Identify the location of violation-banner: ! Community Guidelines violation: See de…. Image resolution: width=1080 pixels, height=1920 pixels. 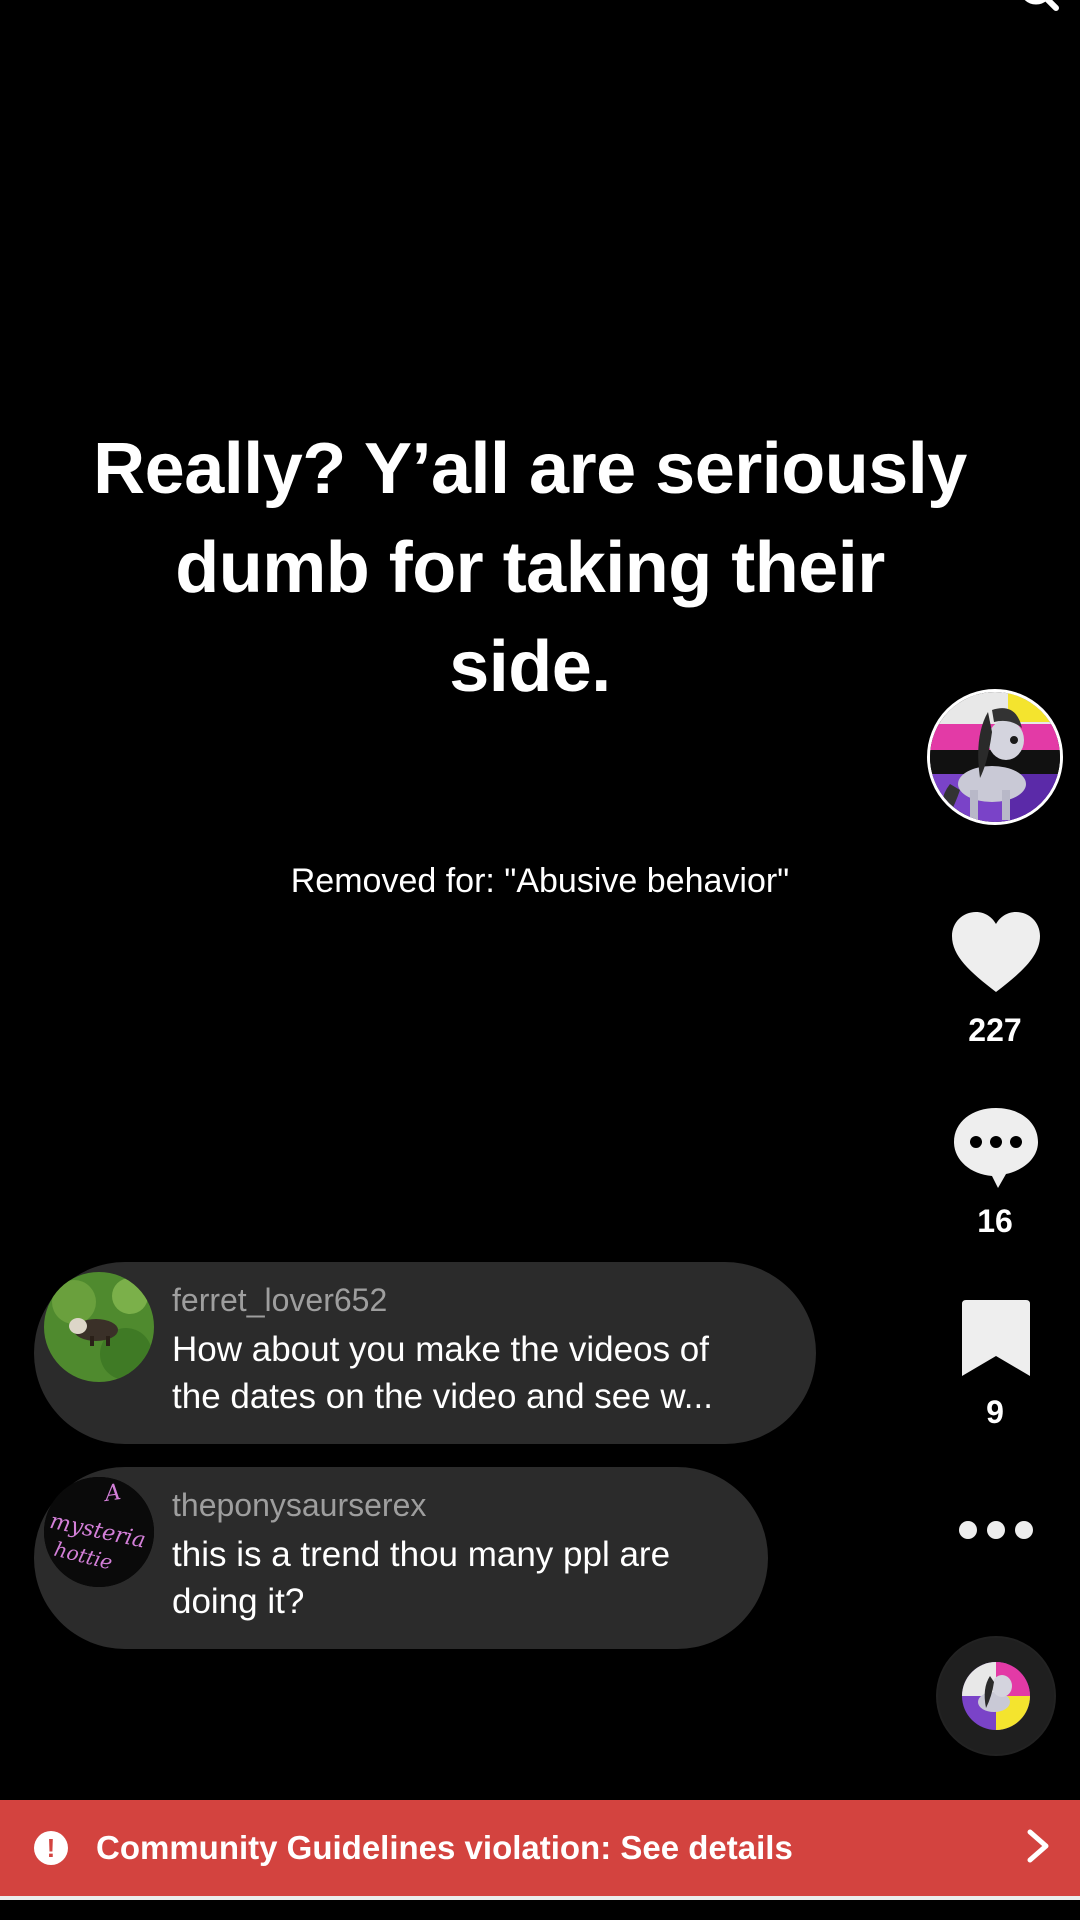
(540, 1850).